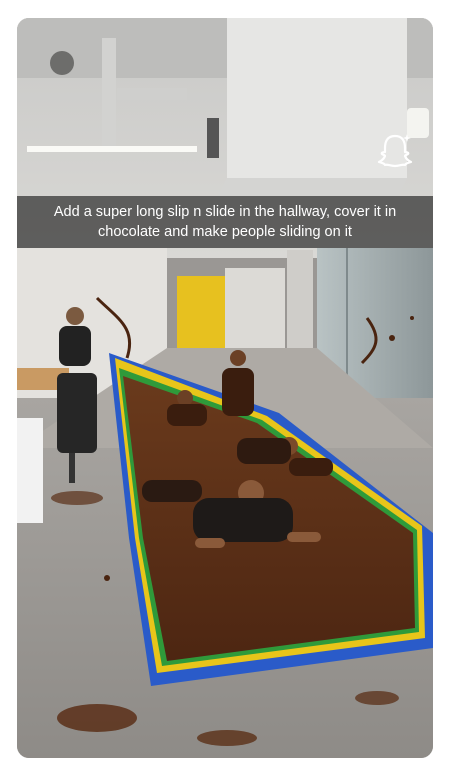 This screenshot has width=450, height=776. What do you see at coordinates (112, 149) in the screenshot?
I see `ceiling-light` at bounding box center [112, 149].